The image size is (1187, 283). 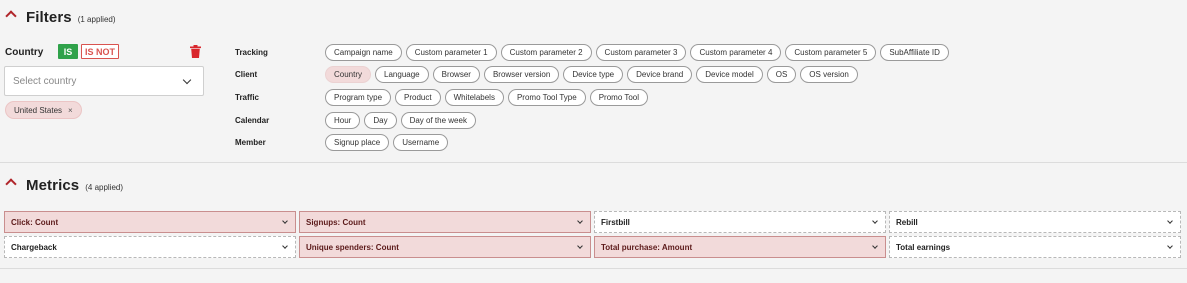 I want to click on filters-header: Filters (1 applied), so click(x=60, y=17).